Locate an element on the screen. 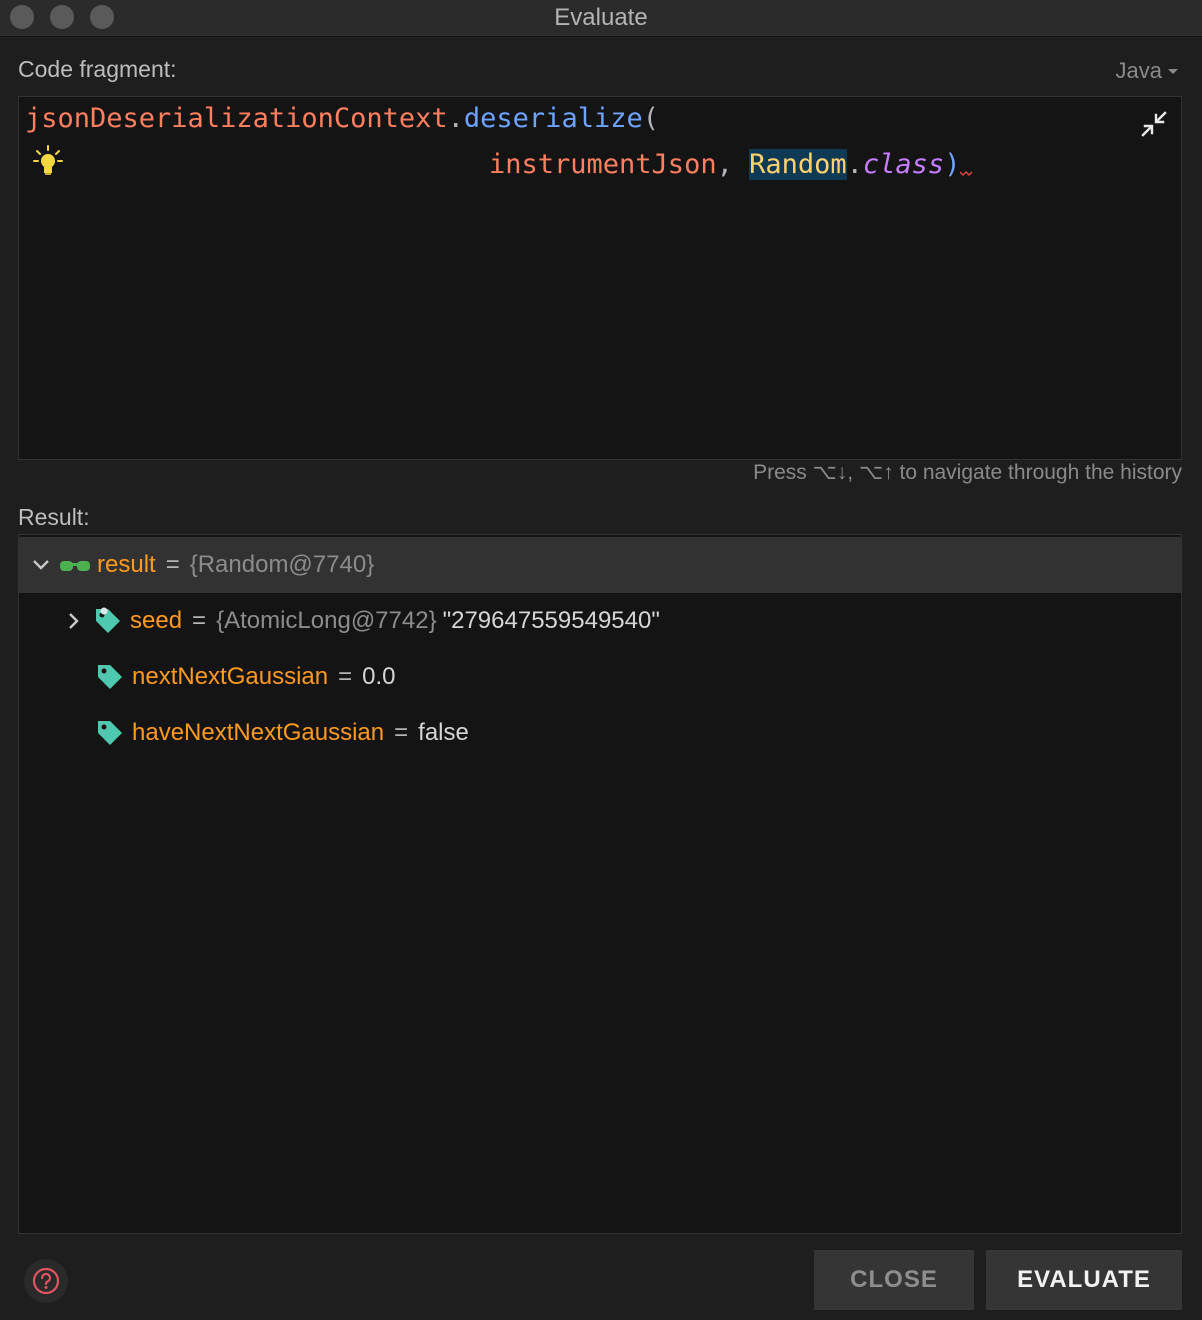 The width and height of the screenshot is (1202, 1320). code-line-2: instrumentJson, Random.class) is located at coordinates (731, 164).